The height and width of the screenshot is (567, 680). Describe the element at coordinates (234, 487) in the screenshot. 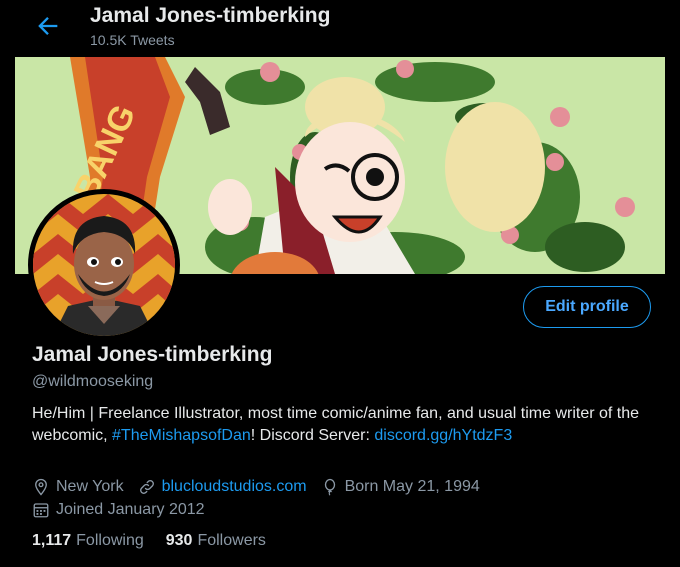

I see `website-link: blucloudstudios.com` at that location.